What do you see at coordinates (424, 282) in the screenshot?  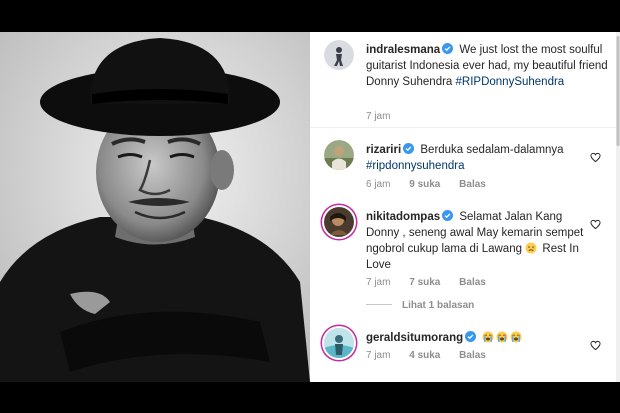 I see `like-count: 7 suka` at bounding box center [424, 282].